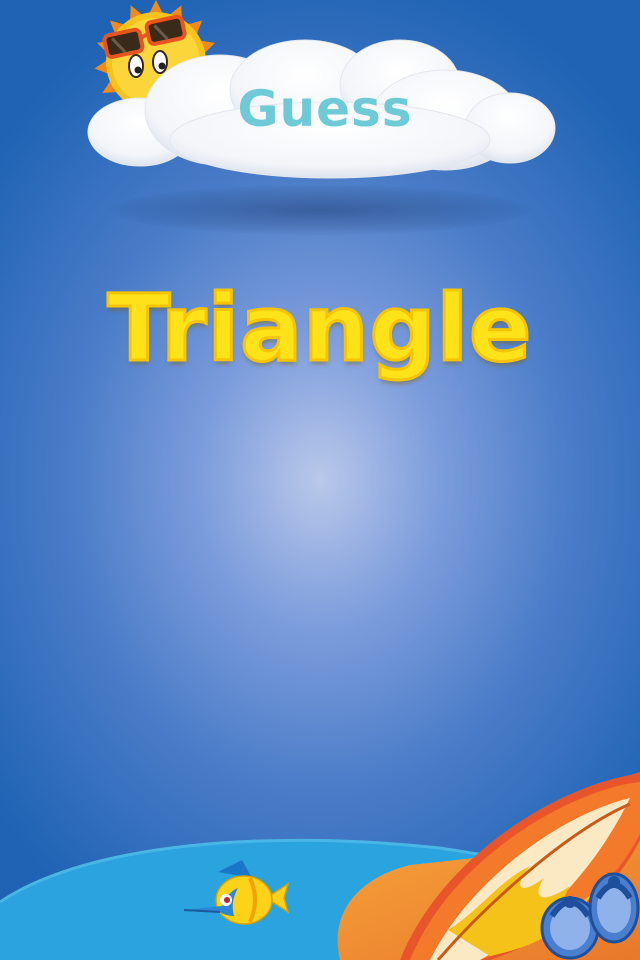  What do you see at coordinates (319, 329) in the screenshot?
I see `target-word: Triangle` at bounding box center [319, 329].